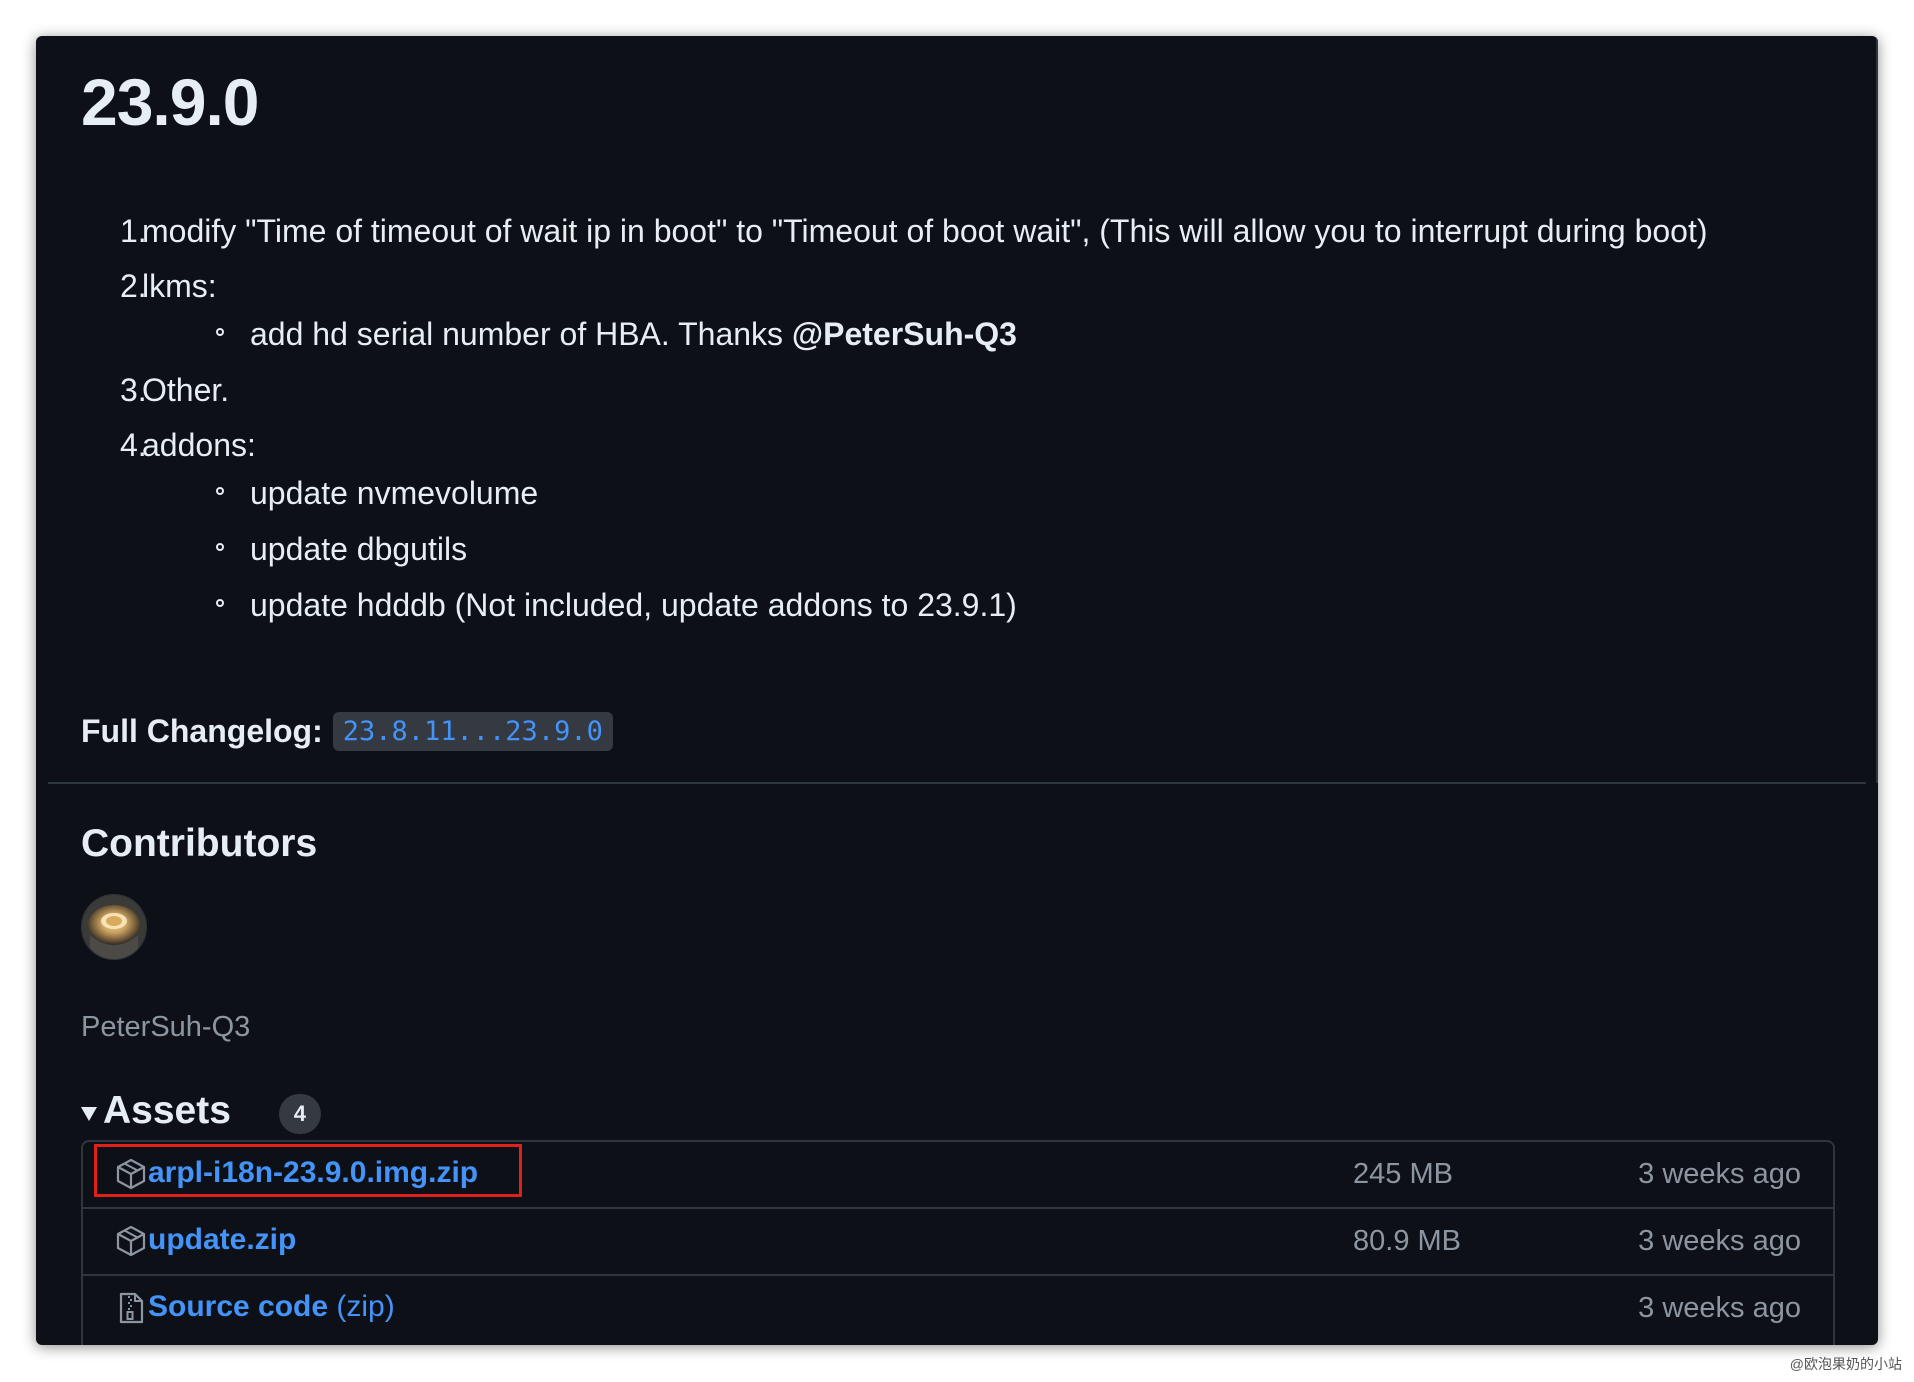  What do you see at coordinates (359, 549) in the screenshot?
I see `sub-note-text: update dbgutils` at bounding box center [359, 549].